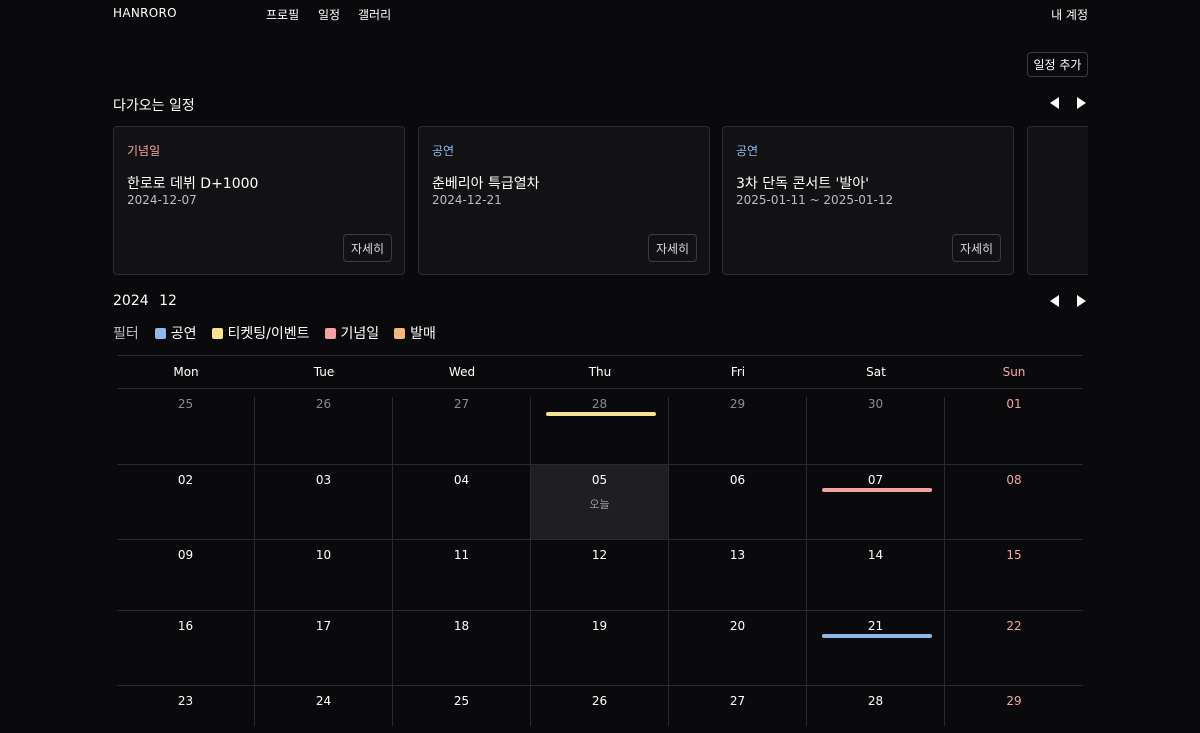 Image resolution: width=1200 pixels, height=733 pixels. Describe the element at coordinates (324, 648) in the screenshot. I see `calendar-day: 17` at that location.